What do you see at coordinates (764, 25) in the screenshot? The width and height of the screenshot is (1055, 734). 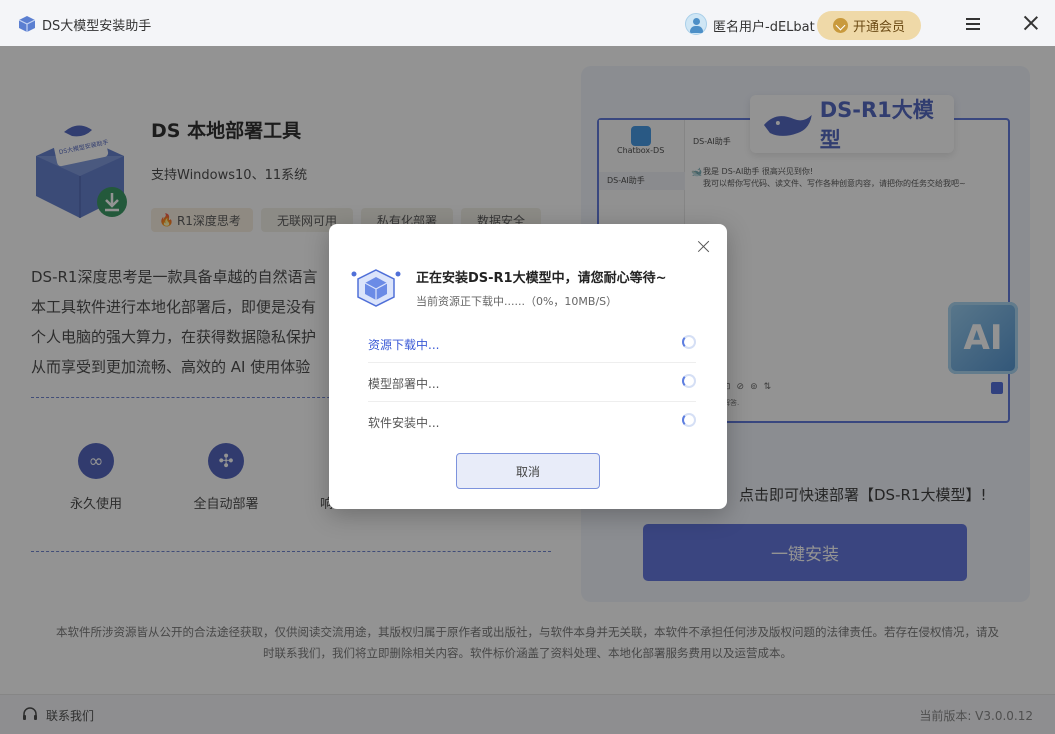 I see `user-name: 匿名用户-dELbat` at bounding box center [764, 25].